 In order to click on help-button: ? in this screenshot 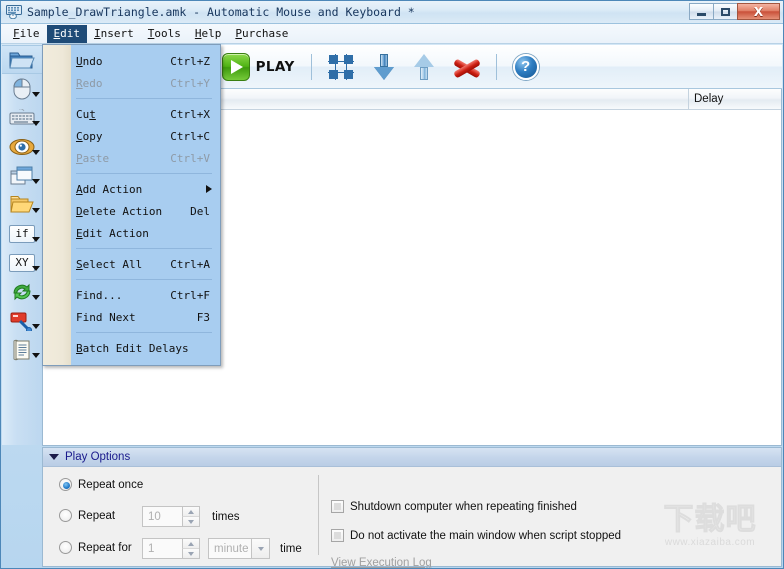, I will do `click(526, 66)`.